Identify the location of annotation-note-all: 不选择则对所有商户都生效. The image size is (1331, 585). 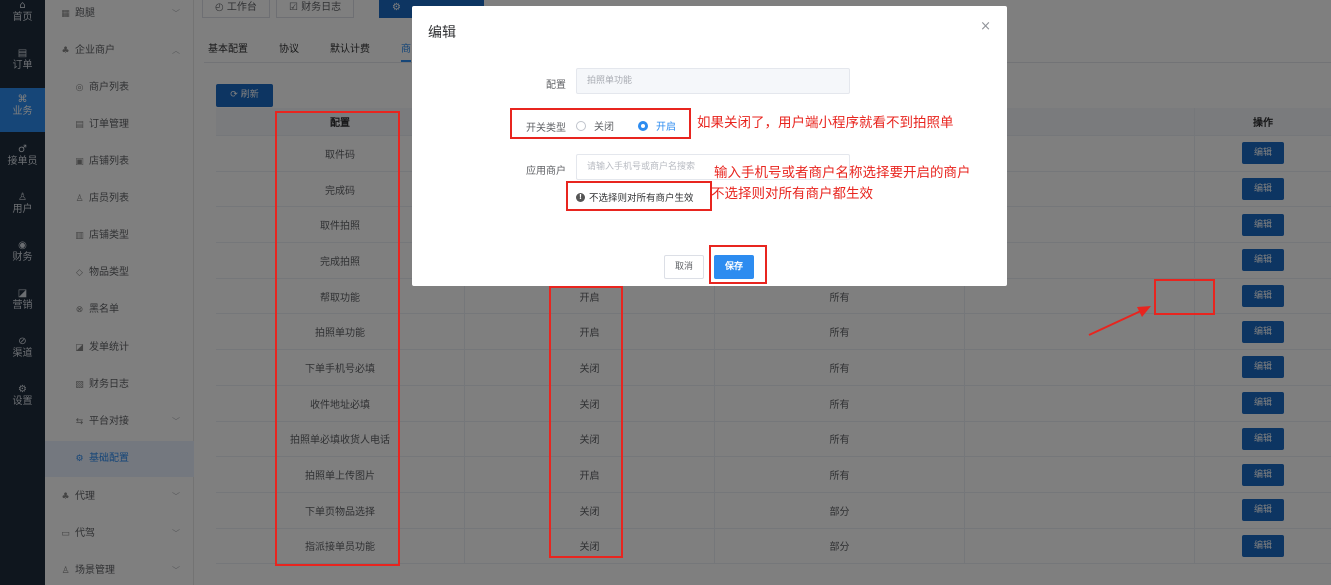
(792, 194).